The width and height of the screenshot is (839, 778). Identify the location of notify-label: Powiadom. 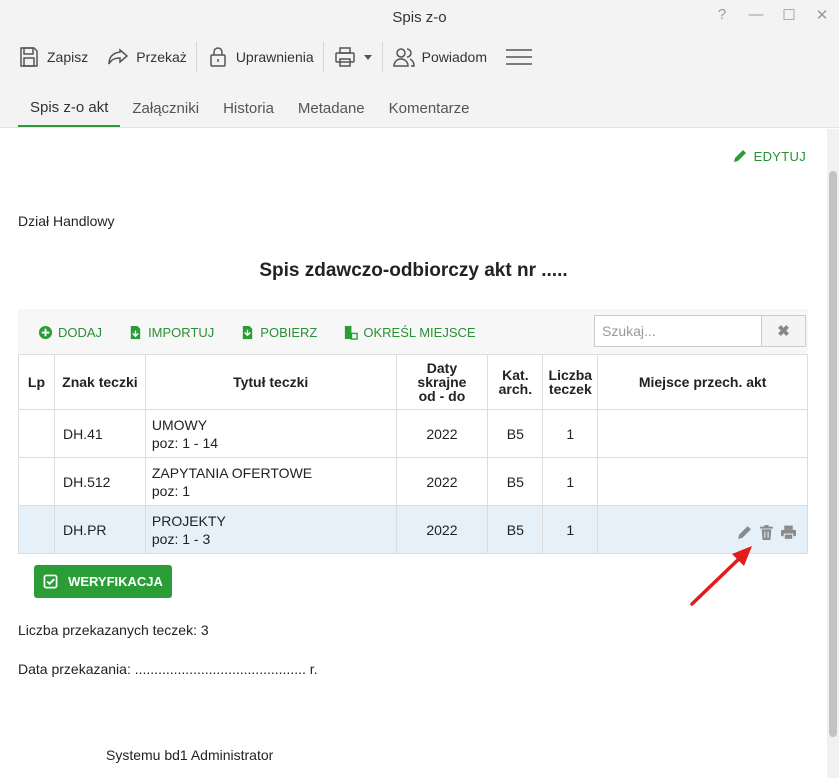
(454, 57).